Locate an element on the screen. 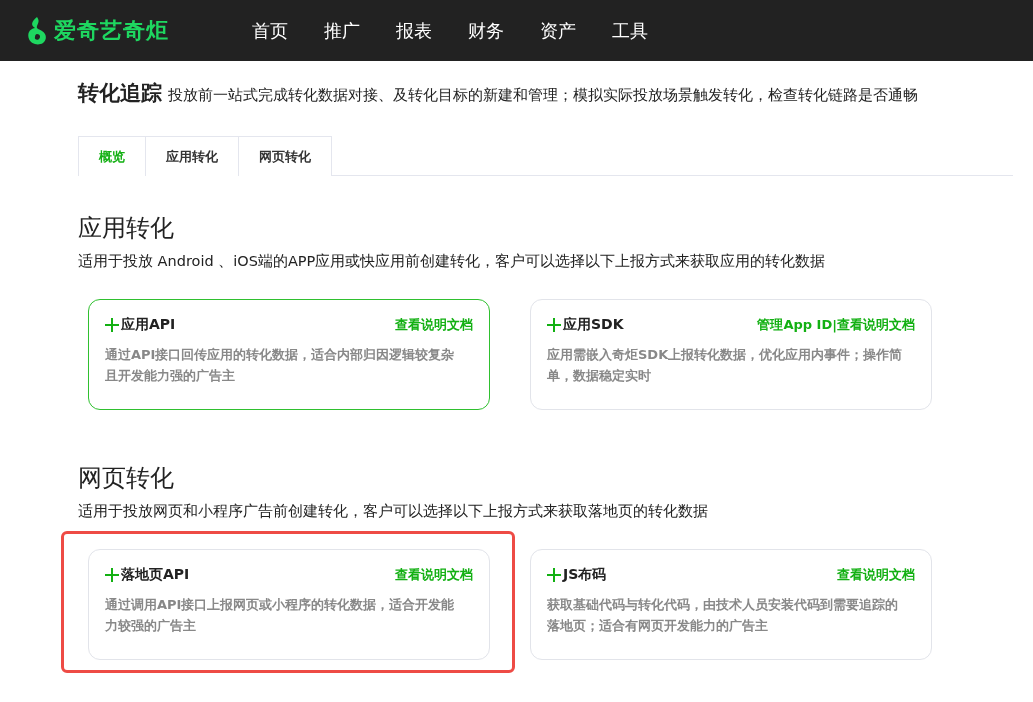  option-card: 落地页API 查看说明文档 通过调用API接口上报网页或小程序的转化数据，适合开发能力较强的广告主 is located at coordinates (289, 604).